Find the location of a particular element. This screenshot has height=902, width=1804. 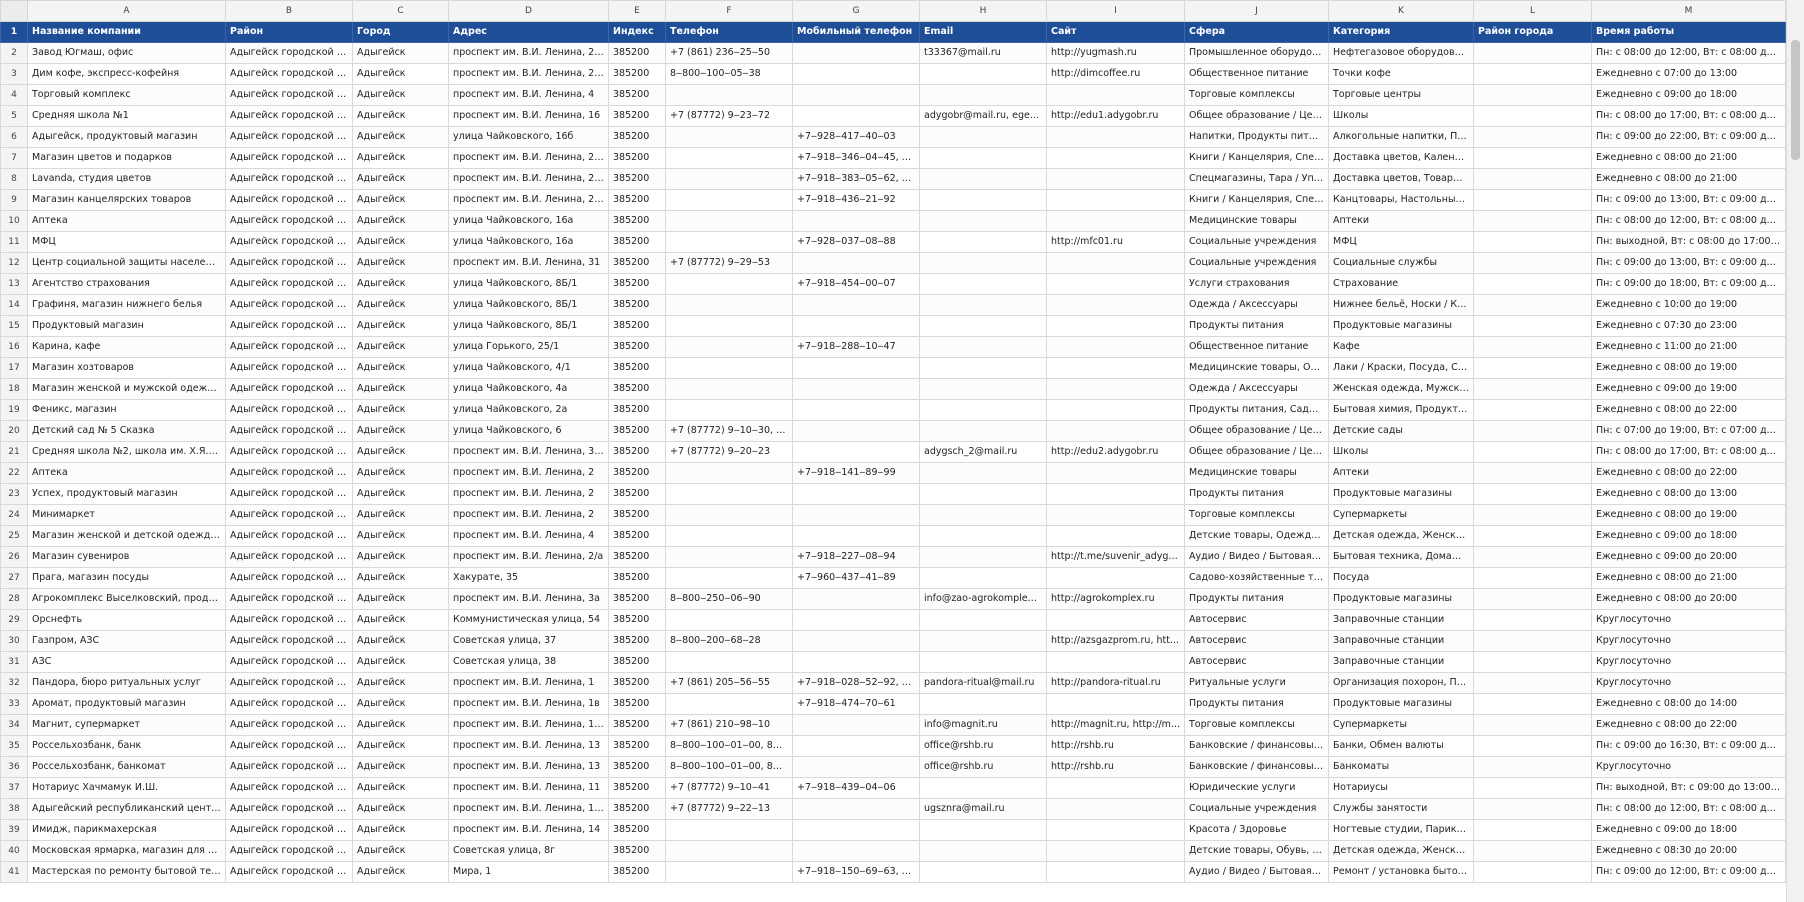

row-number: 12 is located at coordinates (14, 263).